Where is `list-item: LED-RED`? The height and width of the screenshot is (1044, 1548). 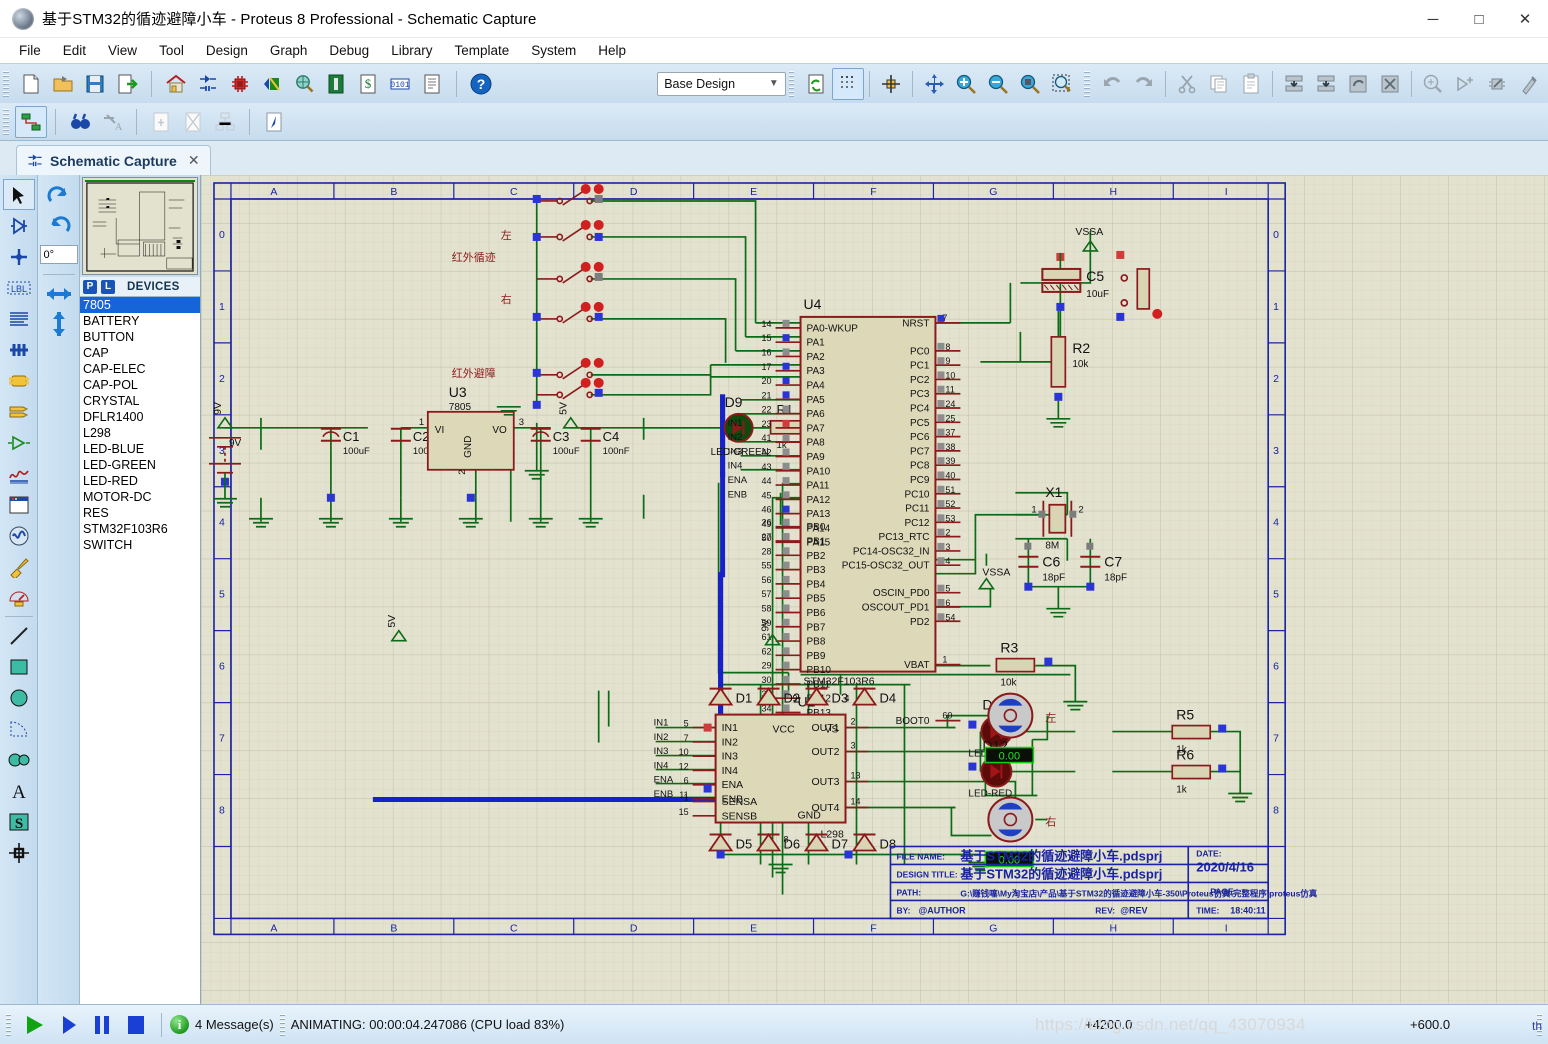 list-item: LED-RED is located at coordinates (140, 481).